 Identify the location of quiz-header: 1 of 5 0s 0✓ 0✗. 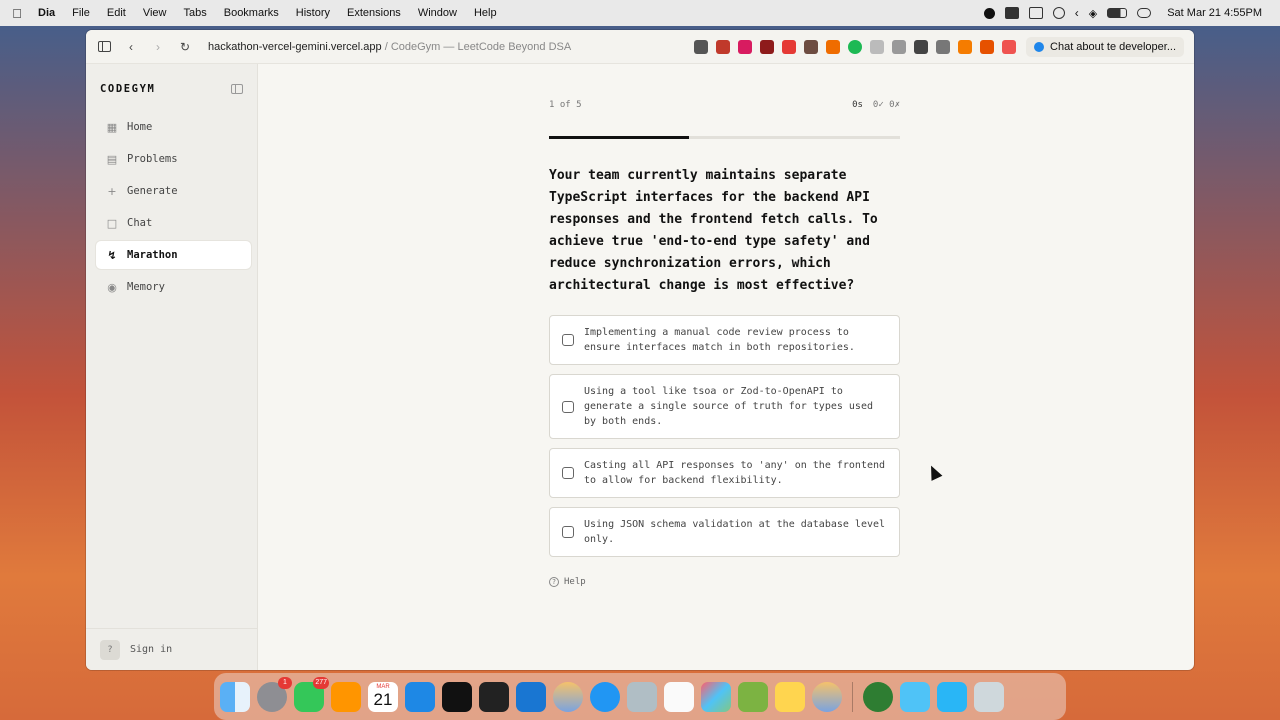
(724, 105).